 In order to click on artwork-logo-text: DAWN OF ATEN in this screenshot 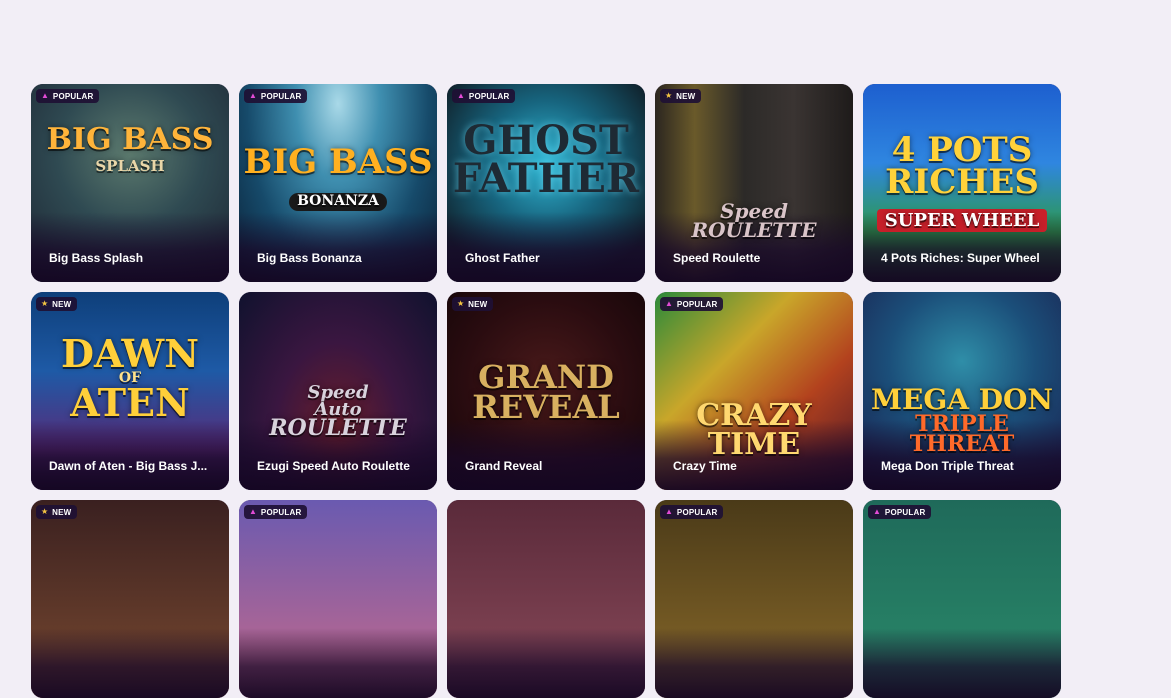, I will do `click(130, 378)`.